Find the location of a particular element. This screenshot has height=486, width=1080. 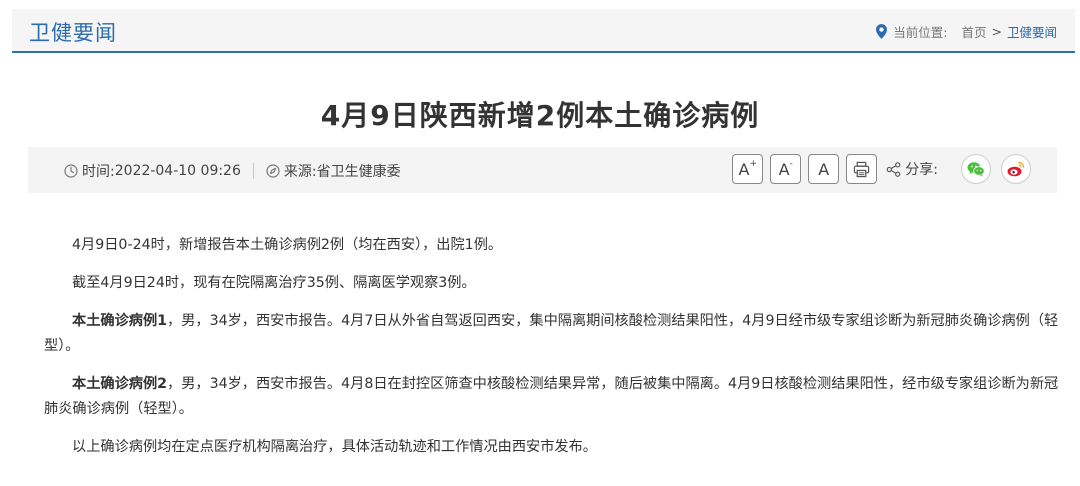

source-value: 省卫生健康委 is located at coordinates (358, 172).